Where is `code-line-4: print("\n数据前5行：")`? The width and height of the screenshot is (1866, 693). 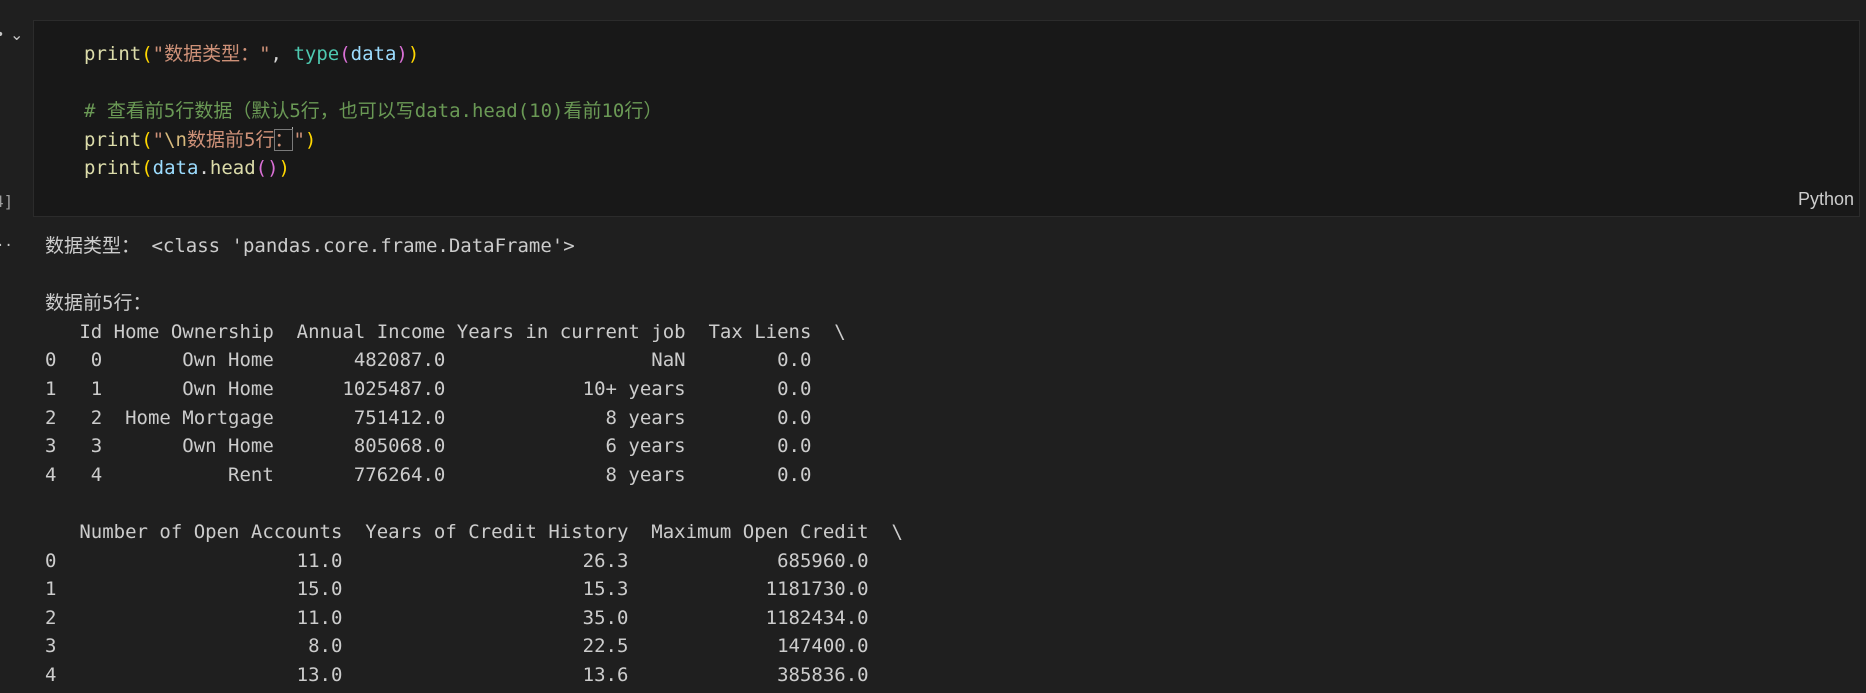
code-line-4: print("\n数据前5行：") is located at coordinates (373, 140).